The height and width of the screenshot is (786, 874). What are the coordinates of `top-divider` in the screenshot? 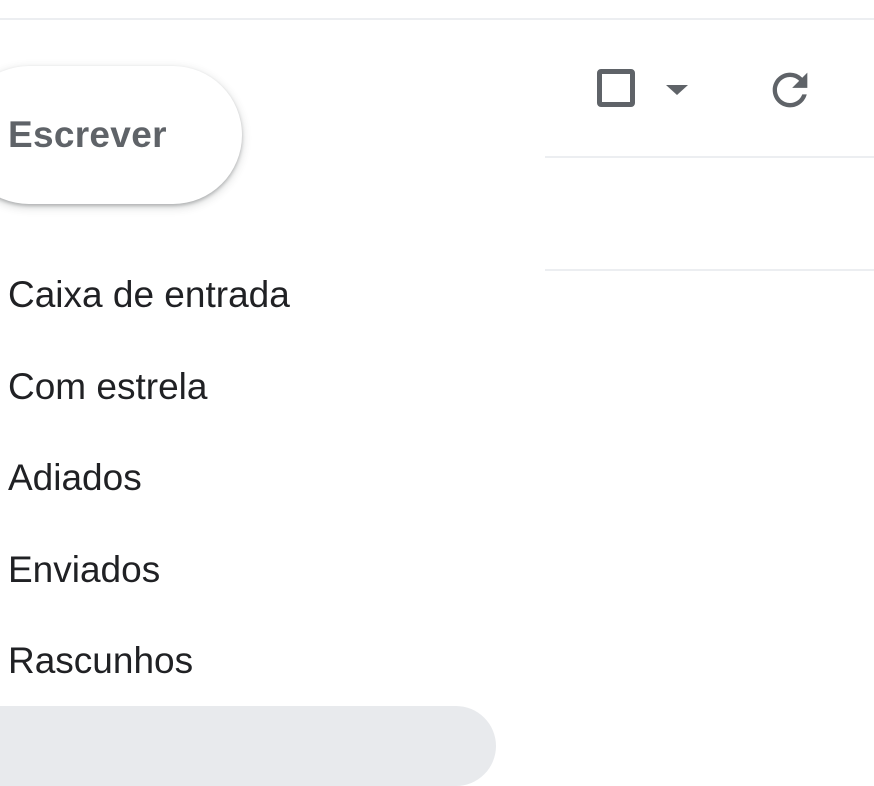 It's located at (437, 19).